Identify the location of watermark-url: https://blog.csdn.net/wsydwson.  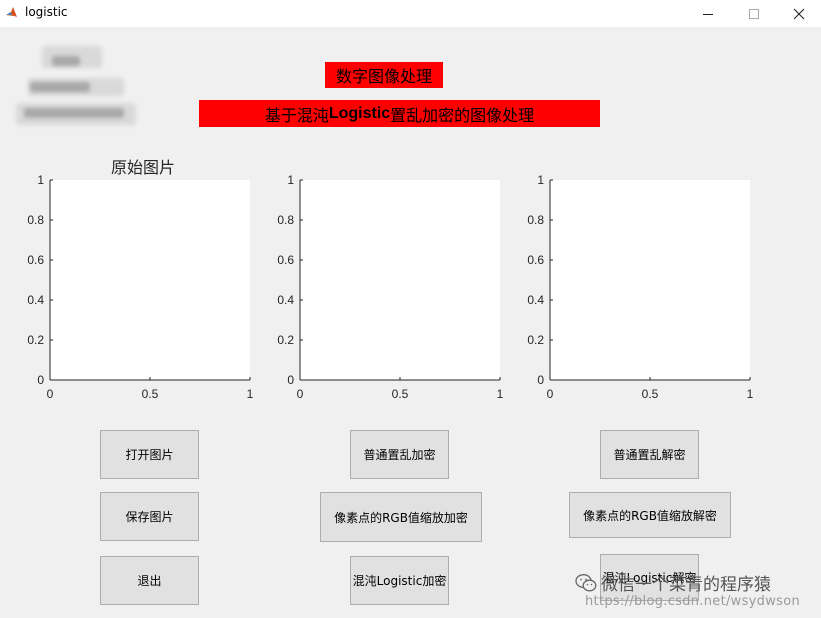
(693, 601).